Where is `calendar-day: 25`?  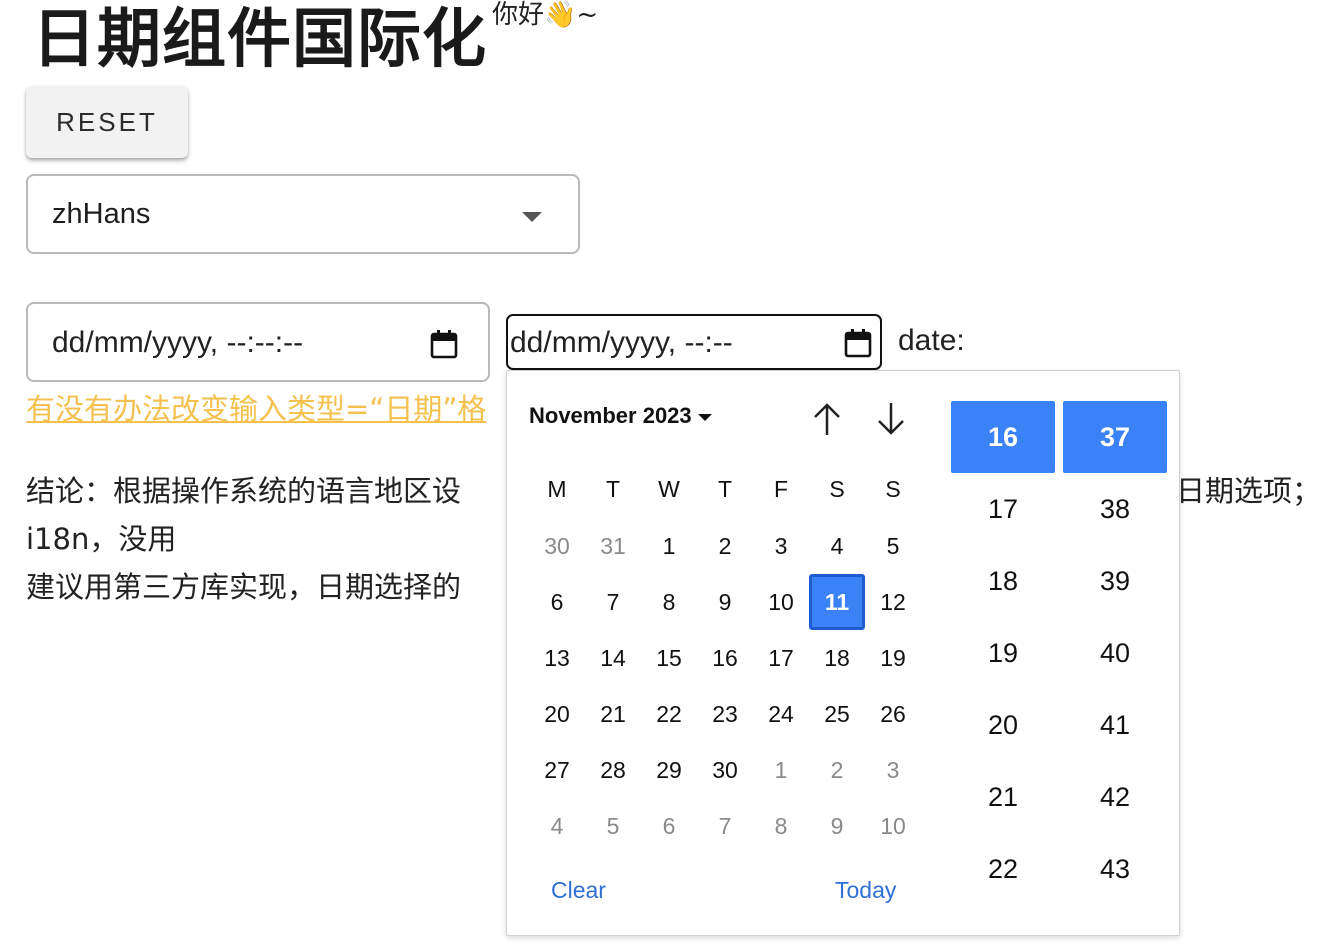 calendar-day: 25 is located at coordinates (837, 714).